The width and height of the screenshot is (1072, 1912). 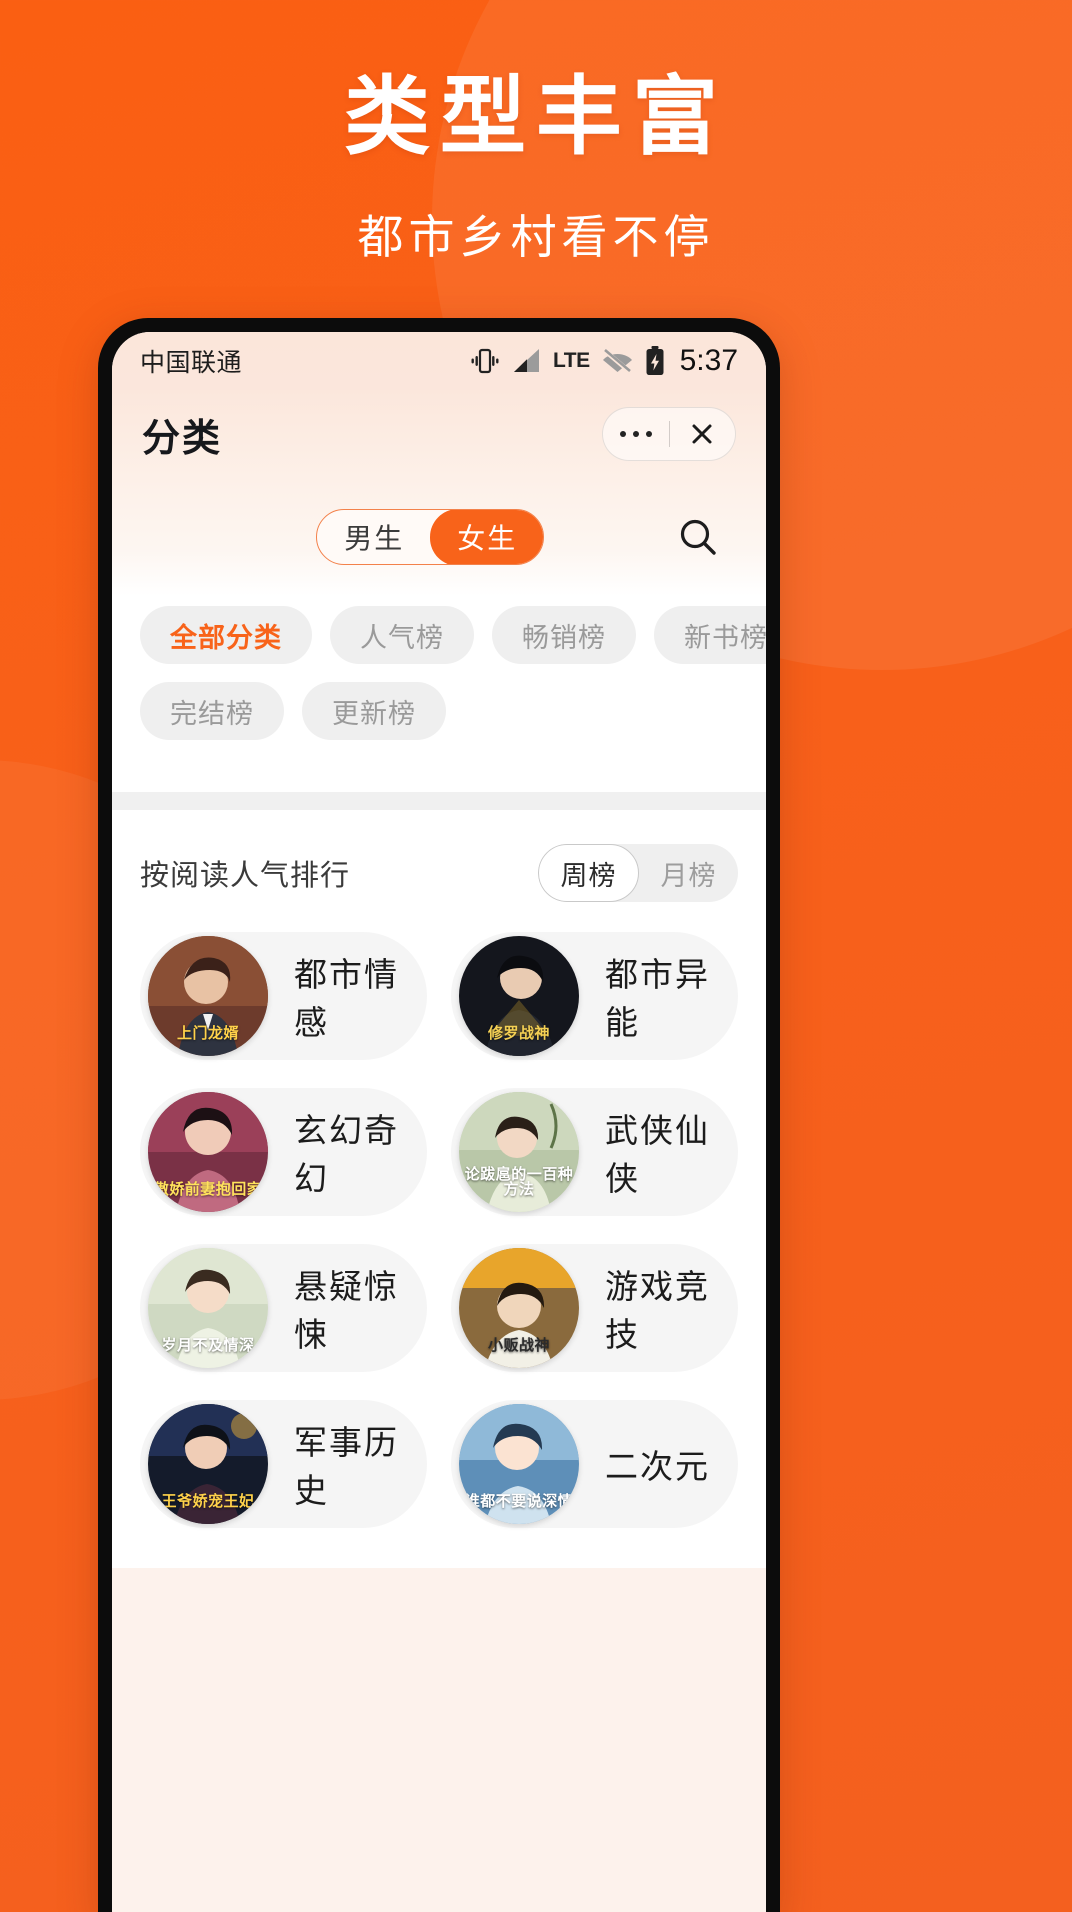 What do you see at coordinates (594, 1152) in the screenshot?
I see `category-card: 论跋扈的一百种方法 武侠仙侠` at bounding box center [594, 1152].